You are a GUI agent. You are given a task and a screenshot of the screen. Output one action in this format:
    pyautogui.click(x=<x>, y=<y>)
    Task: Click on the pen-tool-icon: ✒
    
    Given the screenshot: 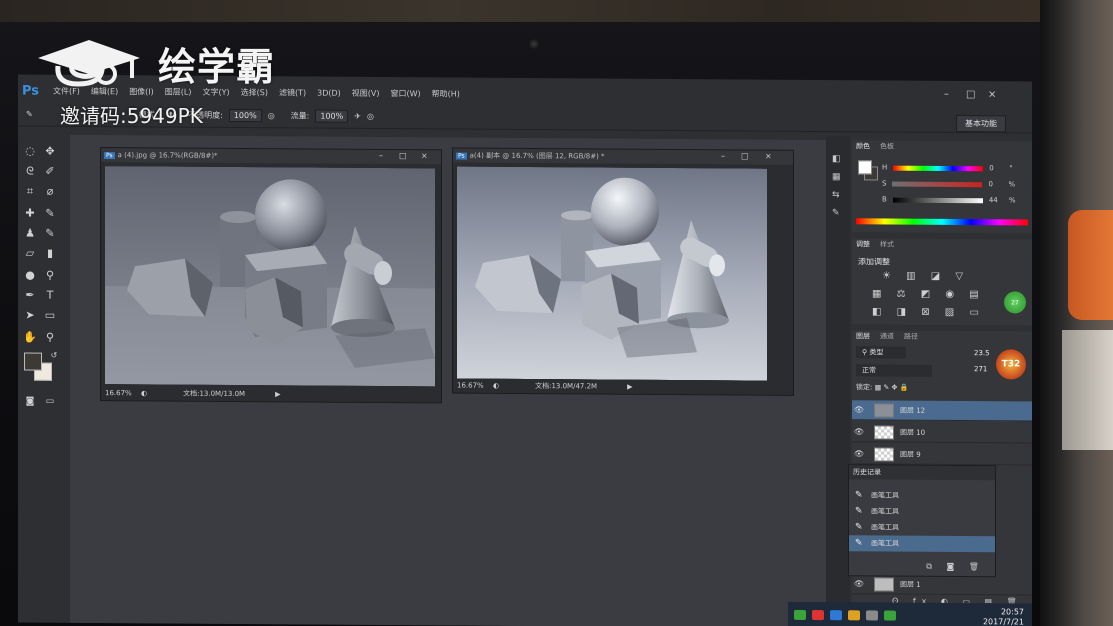 What is the action you would take?
    pyautogui.click(x=30, y=295)
    